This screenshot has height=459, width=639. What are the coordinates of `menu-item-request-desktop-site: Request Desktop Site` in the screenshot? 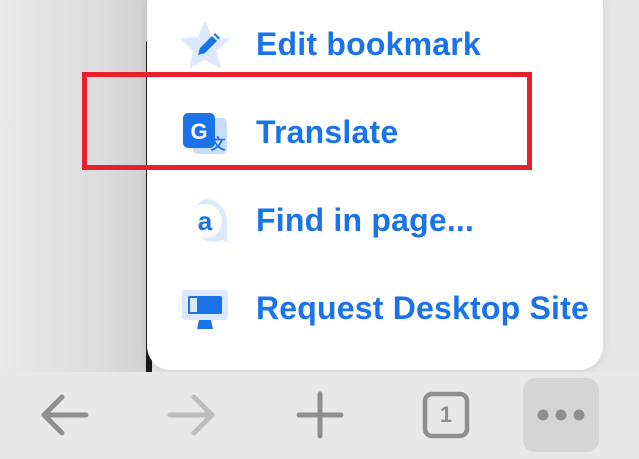 It's located at (375, 308).